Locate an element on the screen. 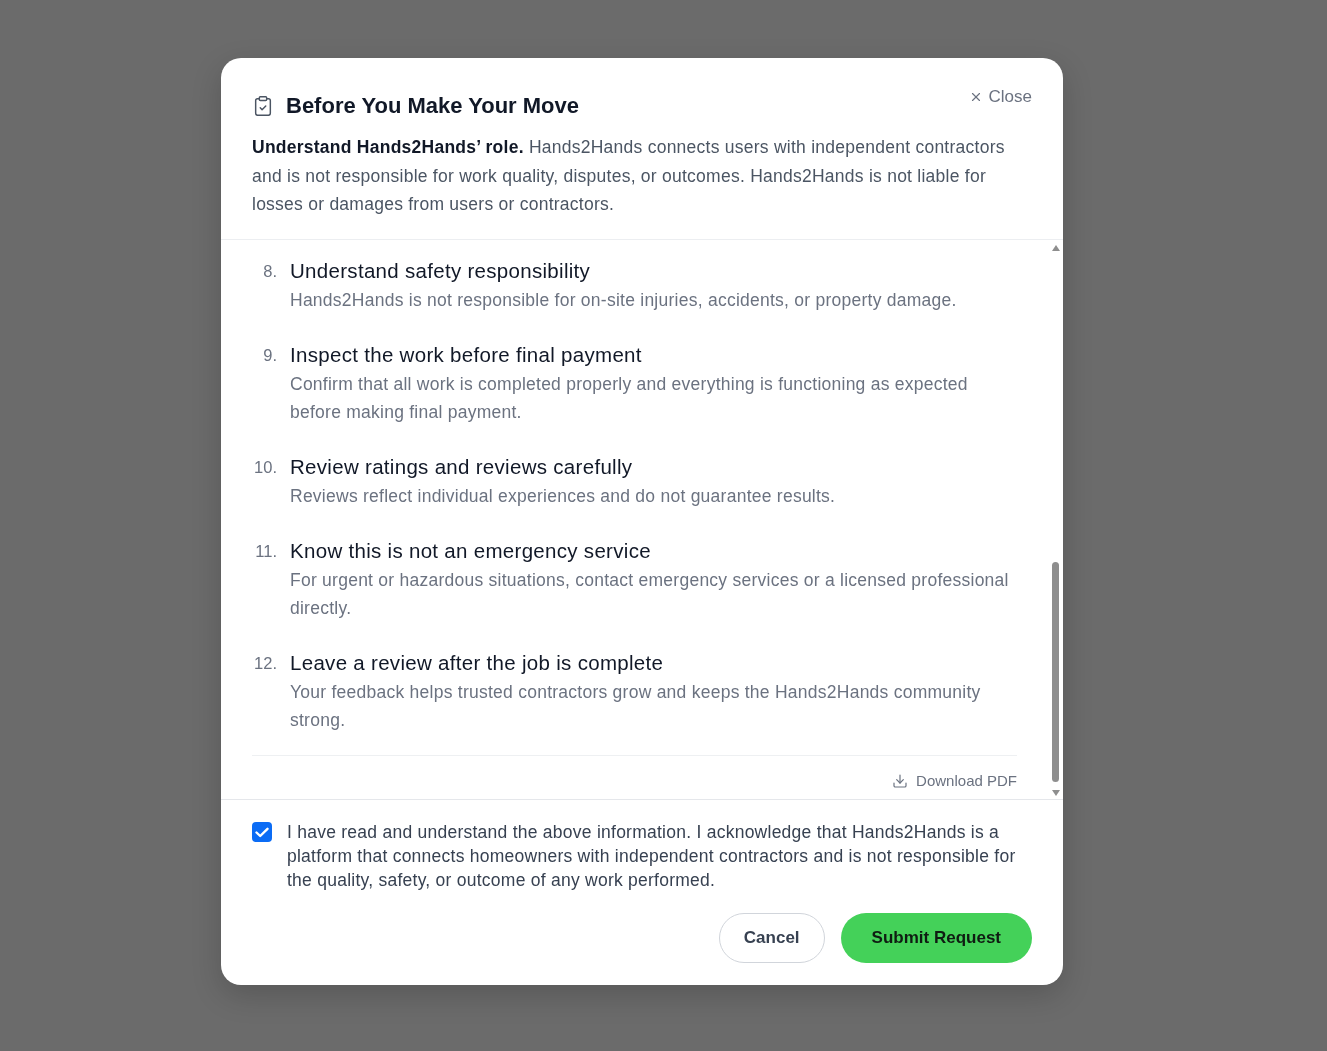 This screenshot has width=1327, height=1051. step-description: Reviews reflect individual experiences and do not guarantee results. is located at coordinates (563, 496).